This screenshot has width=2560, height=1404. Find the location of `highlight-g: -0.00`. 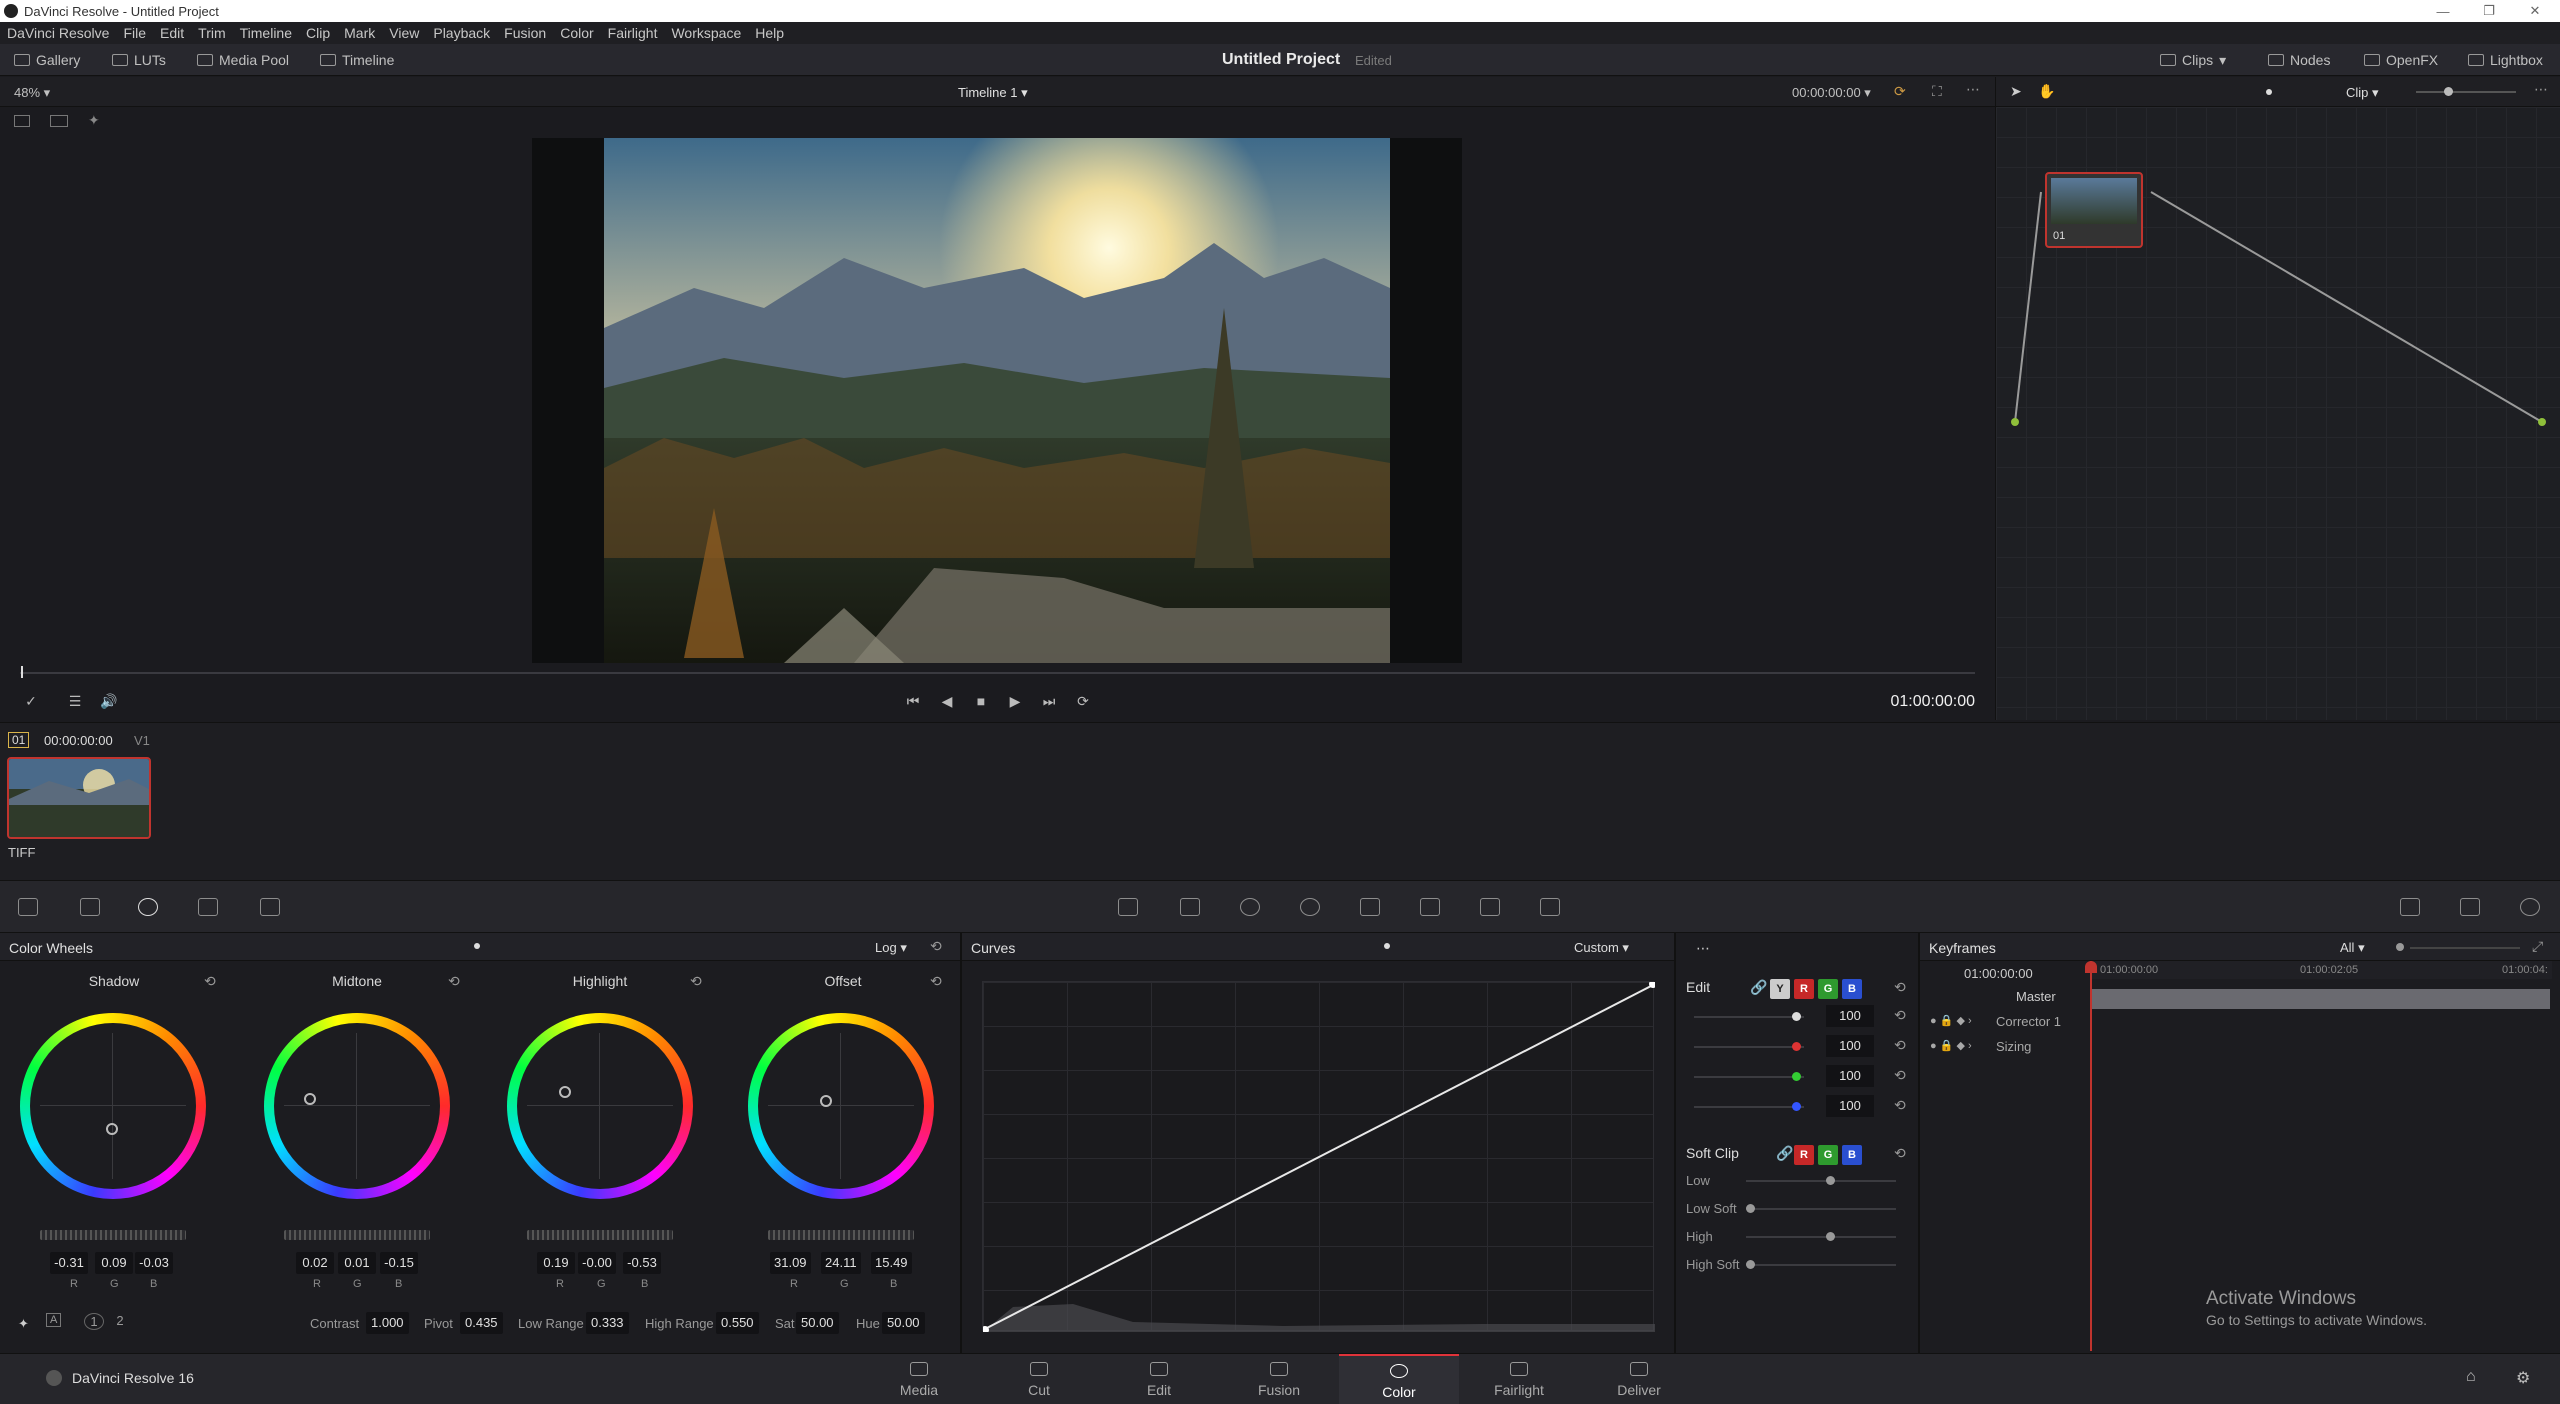

highlight-g: -0.00 is located at coordinates (597, 1263).